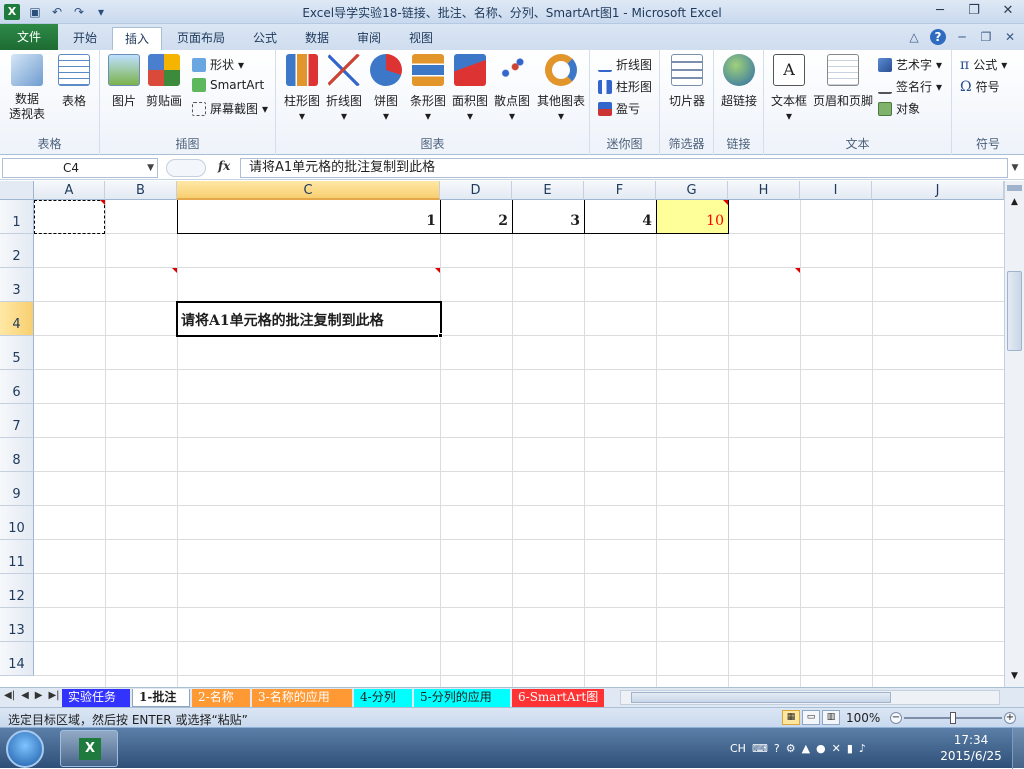 This screenshot has height=769, width=1024. Describe the element at coordinates (1014, 676) in the screenshot. I see `scroll-down-icon: ▼` at that location.